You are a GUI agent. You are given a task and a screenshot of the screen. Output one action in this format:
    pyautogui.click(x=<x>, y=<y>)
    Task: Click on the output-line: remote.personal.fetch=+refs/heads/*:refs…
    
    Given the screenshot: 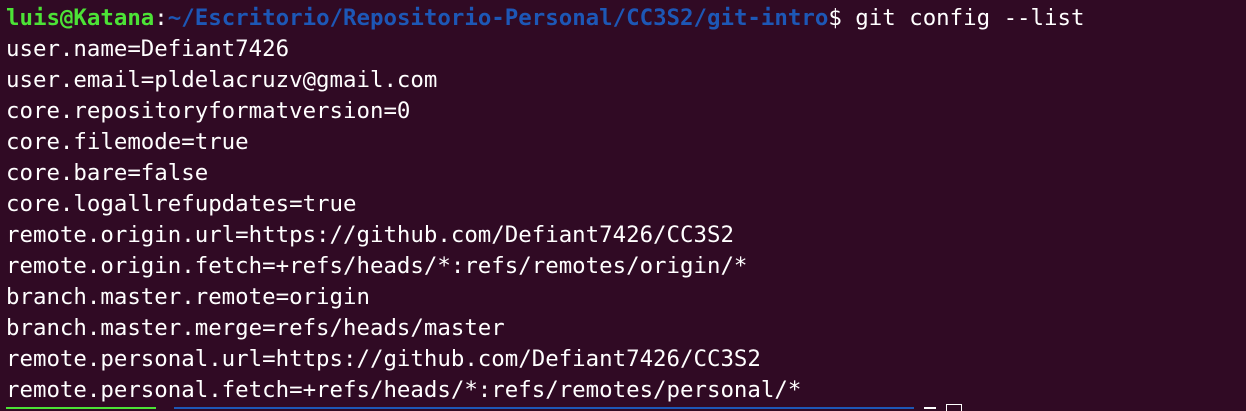 What is the action you would take?
    pyautogui.click(x=404, y=390)
    